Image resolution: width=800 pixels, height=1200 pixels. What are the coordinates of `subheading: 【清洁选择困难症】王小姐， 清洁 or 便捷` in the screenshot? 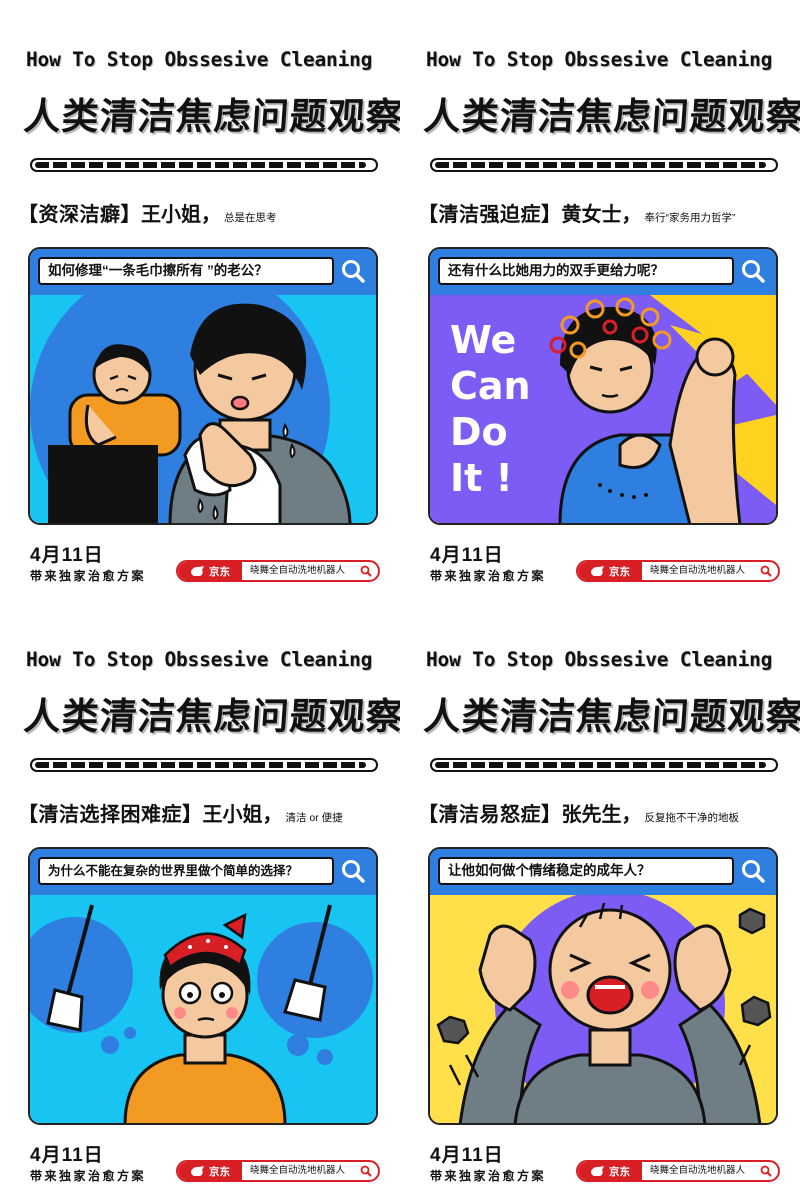 It's located at (203, 812).